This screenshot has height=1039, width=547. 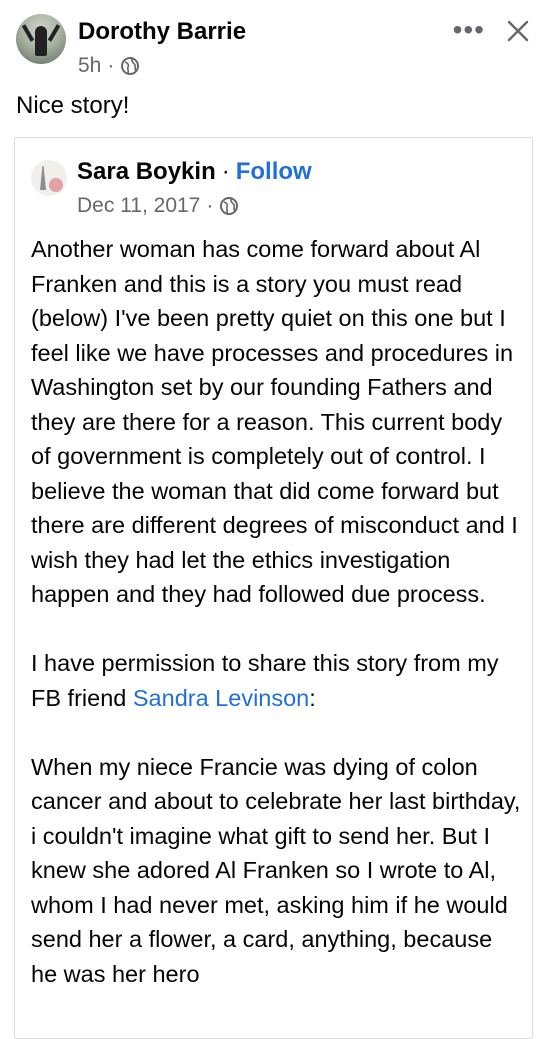 What do you see at coordinates (89, 66) in the screenshot?
I see `comment-time: 5h` at bounding box center [89, 66].